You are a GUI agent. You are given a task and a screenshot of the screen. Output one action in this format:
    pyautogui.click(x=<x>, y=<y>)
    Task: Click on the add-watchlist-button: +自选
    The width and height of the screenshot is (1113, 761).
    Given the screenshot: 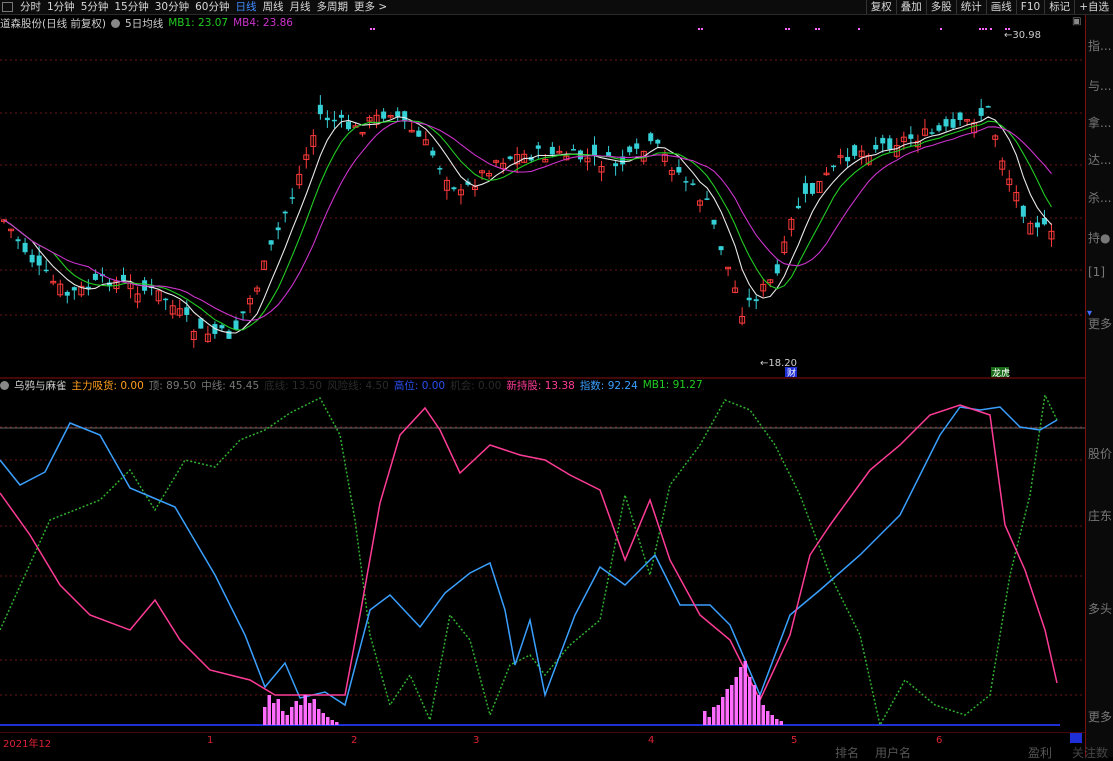 What is the action you would take?
    pyautogui.click(x=1093, y=7)
    